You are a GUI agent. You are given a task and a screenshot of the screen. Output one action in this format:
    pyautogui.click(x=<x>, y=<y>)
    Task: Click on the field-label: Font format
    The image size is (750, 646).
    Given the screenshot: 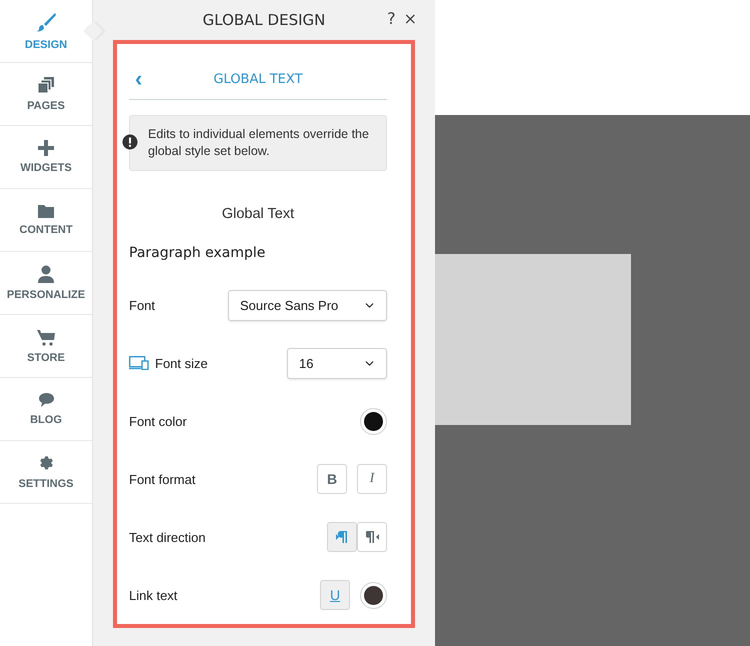 What is the action you would take?
    pyautogui.click(x=162, y=479)
    